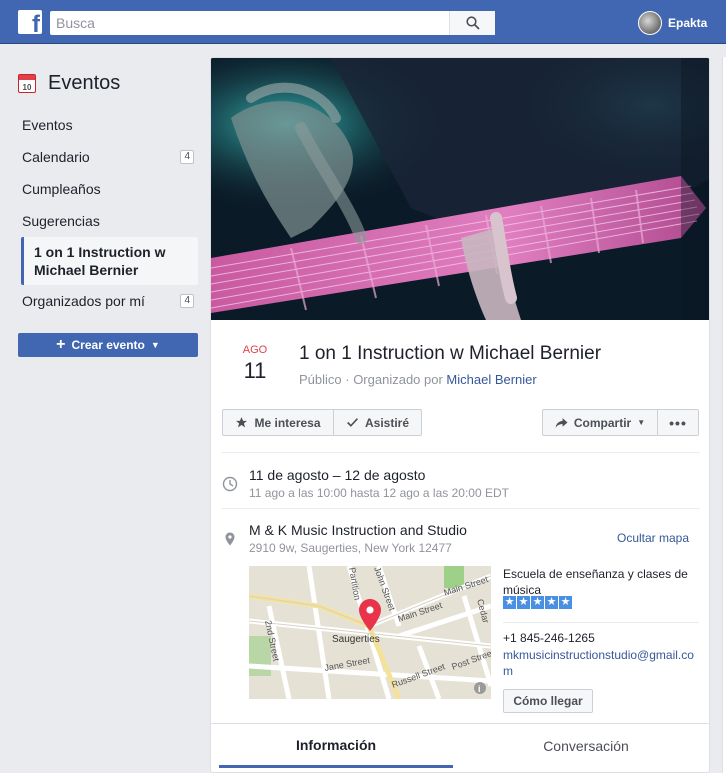 Image resolution: width=726 pixels, height=773 pixels. Describe the element at coordinates (356, 639) in the screenshot. I see `map-town-label: Saugerties` at that location.